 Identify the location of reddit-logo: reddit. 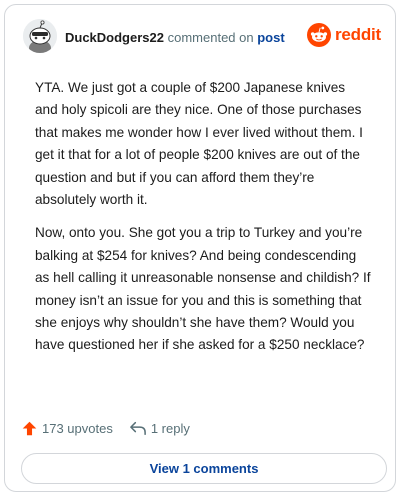
(343, 35).